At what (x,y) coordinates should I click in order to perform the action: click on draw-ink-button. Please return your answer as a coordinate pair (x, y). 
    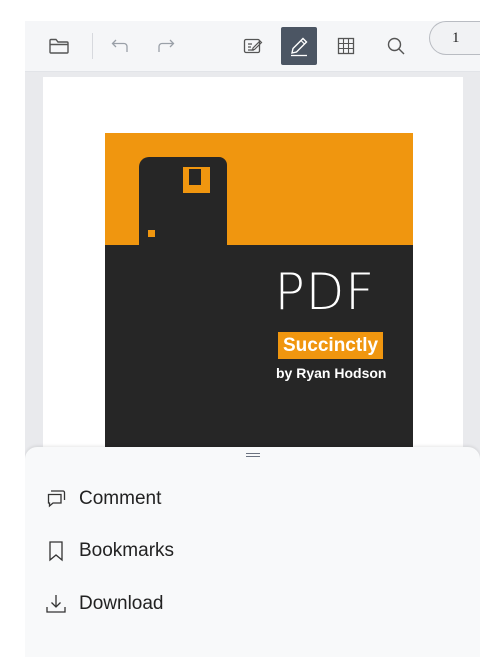
    Looking at the image, I should click on (299, 46).